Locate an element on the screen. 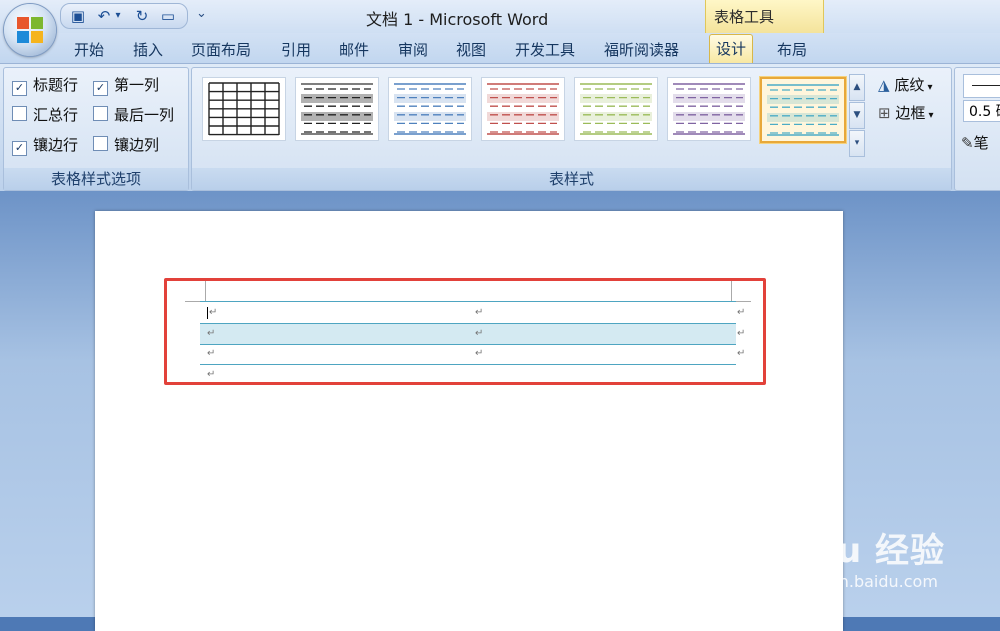 The image size is (1000, 631). highlight-box is located at coordinates (465, 331).